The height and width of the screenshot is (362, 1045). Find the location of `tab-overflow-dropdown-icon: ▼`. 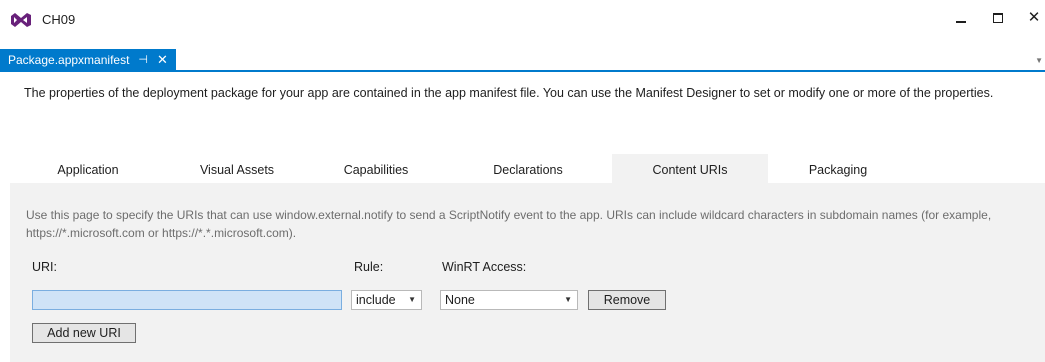

tab-overflow-dropdown-icon: ▼ is located at coordinates (1039, 60).